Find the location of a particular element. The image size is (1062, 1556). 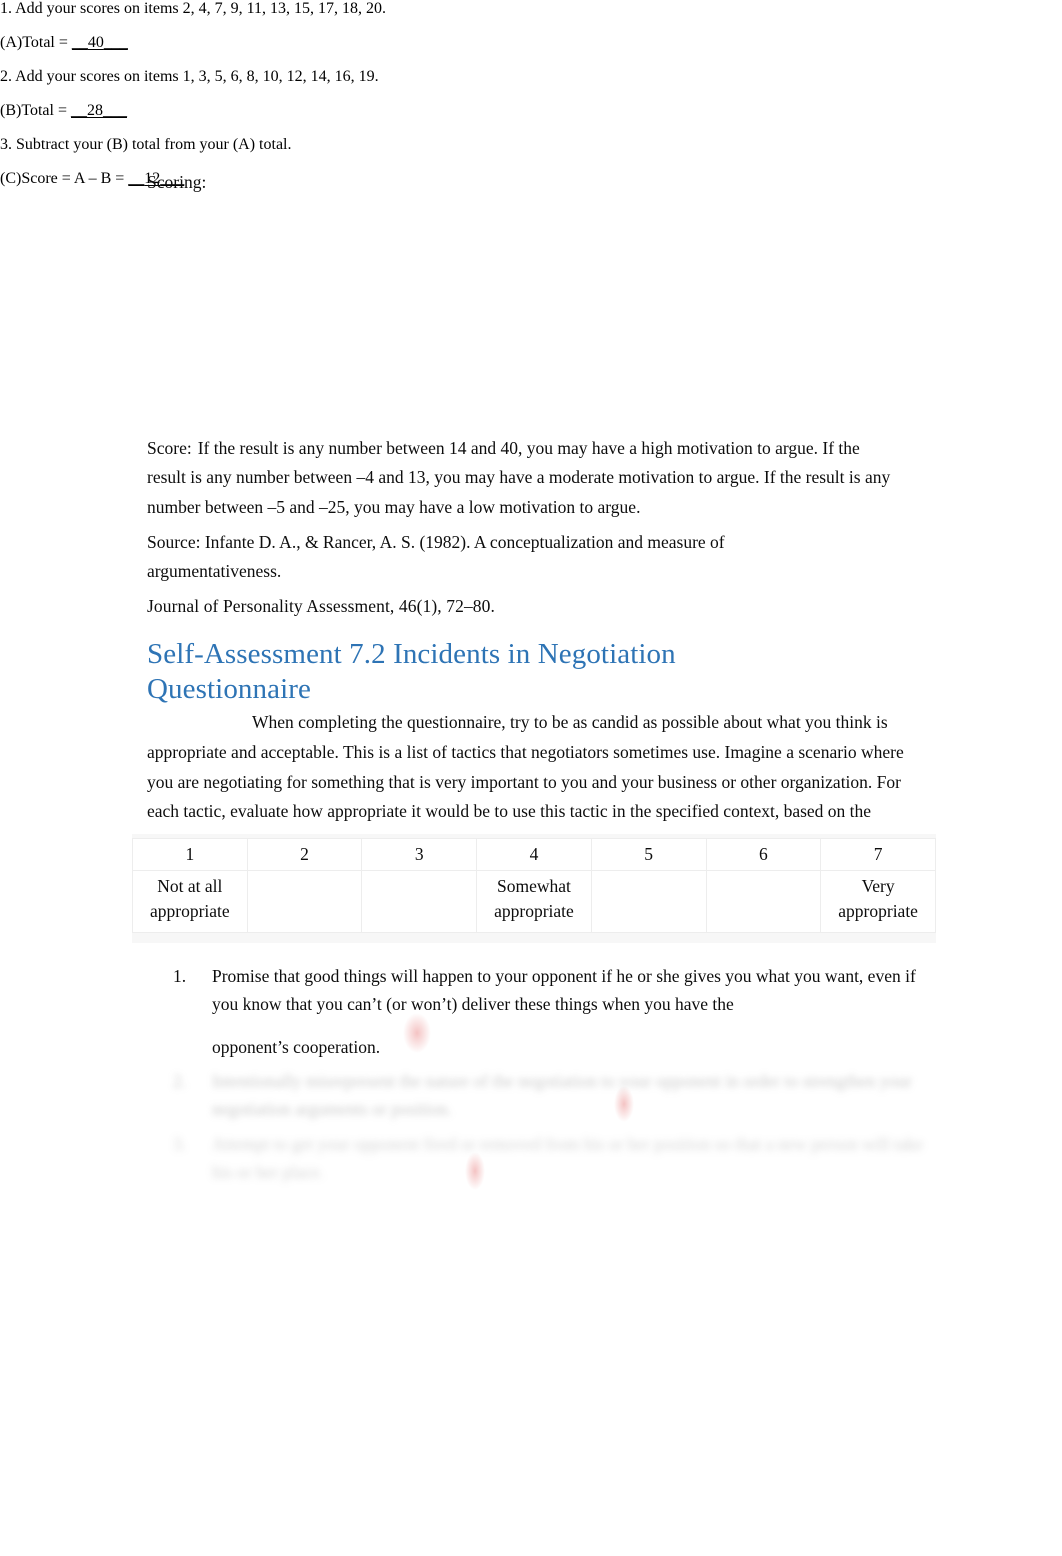

score-c-prefix: (C)Score = A – B = is located at coordinates (64, 178).